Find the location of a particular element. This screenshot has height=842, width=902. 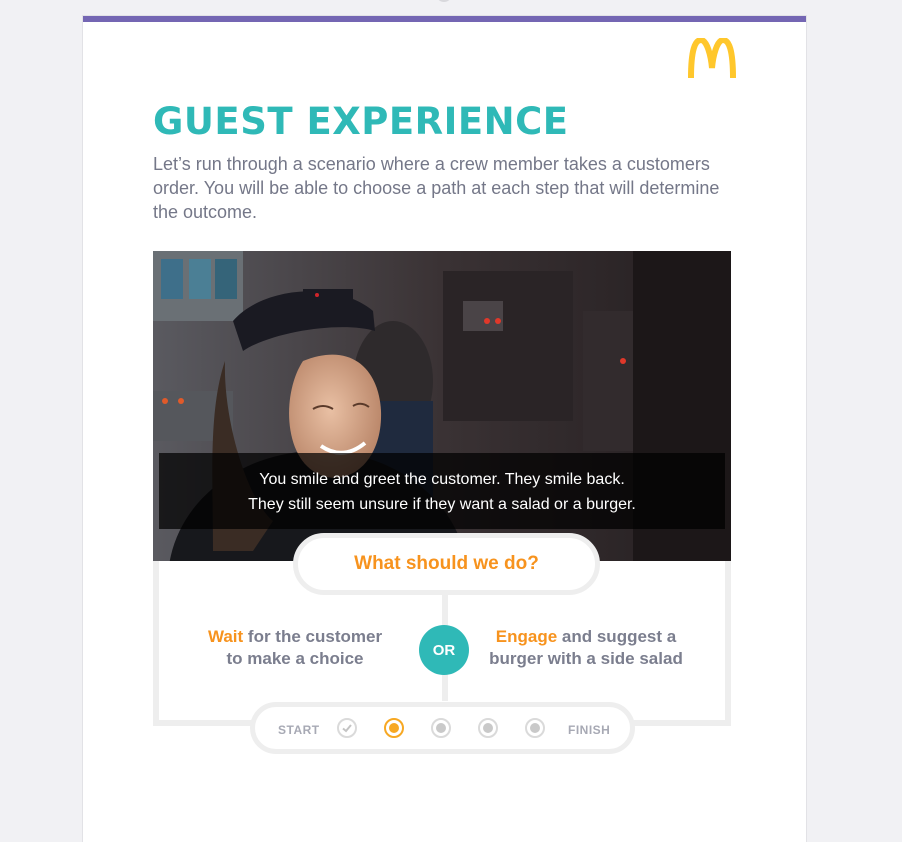

check-icon is located at coordinates (347, 728).